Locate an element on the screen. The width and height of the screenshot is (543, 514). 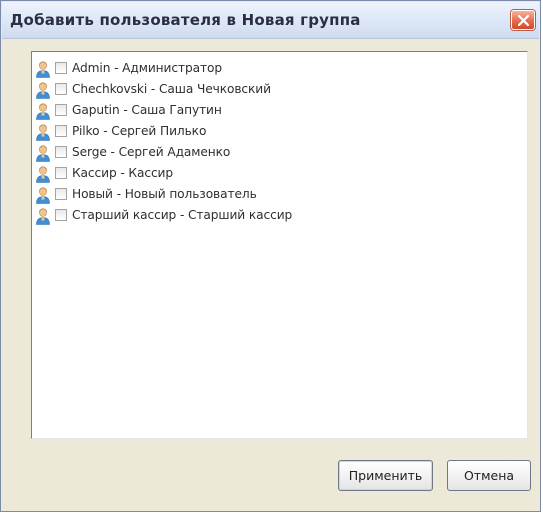
list-item: Новый - Новый пользователь is located at coordinates (265, 195).